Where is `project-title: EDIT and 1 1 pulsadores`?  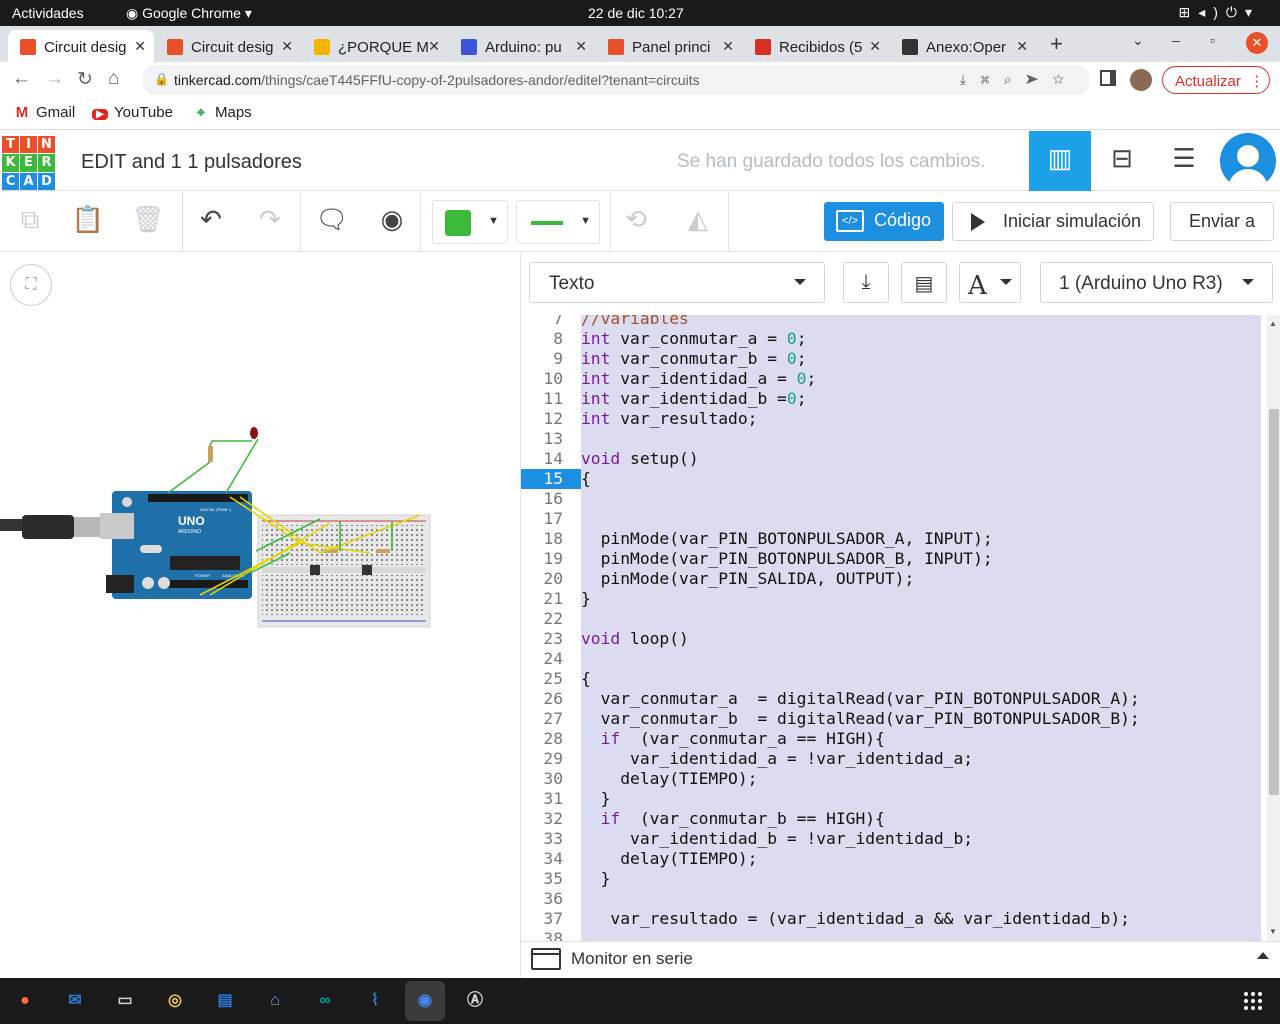 project-title: EDIT and 1 1 pulsadores is located at coordinates (191, 162).